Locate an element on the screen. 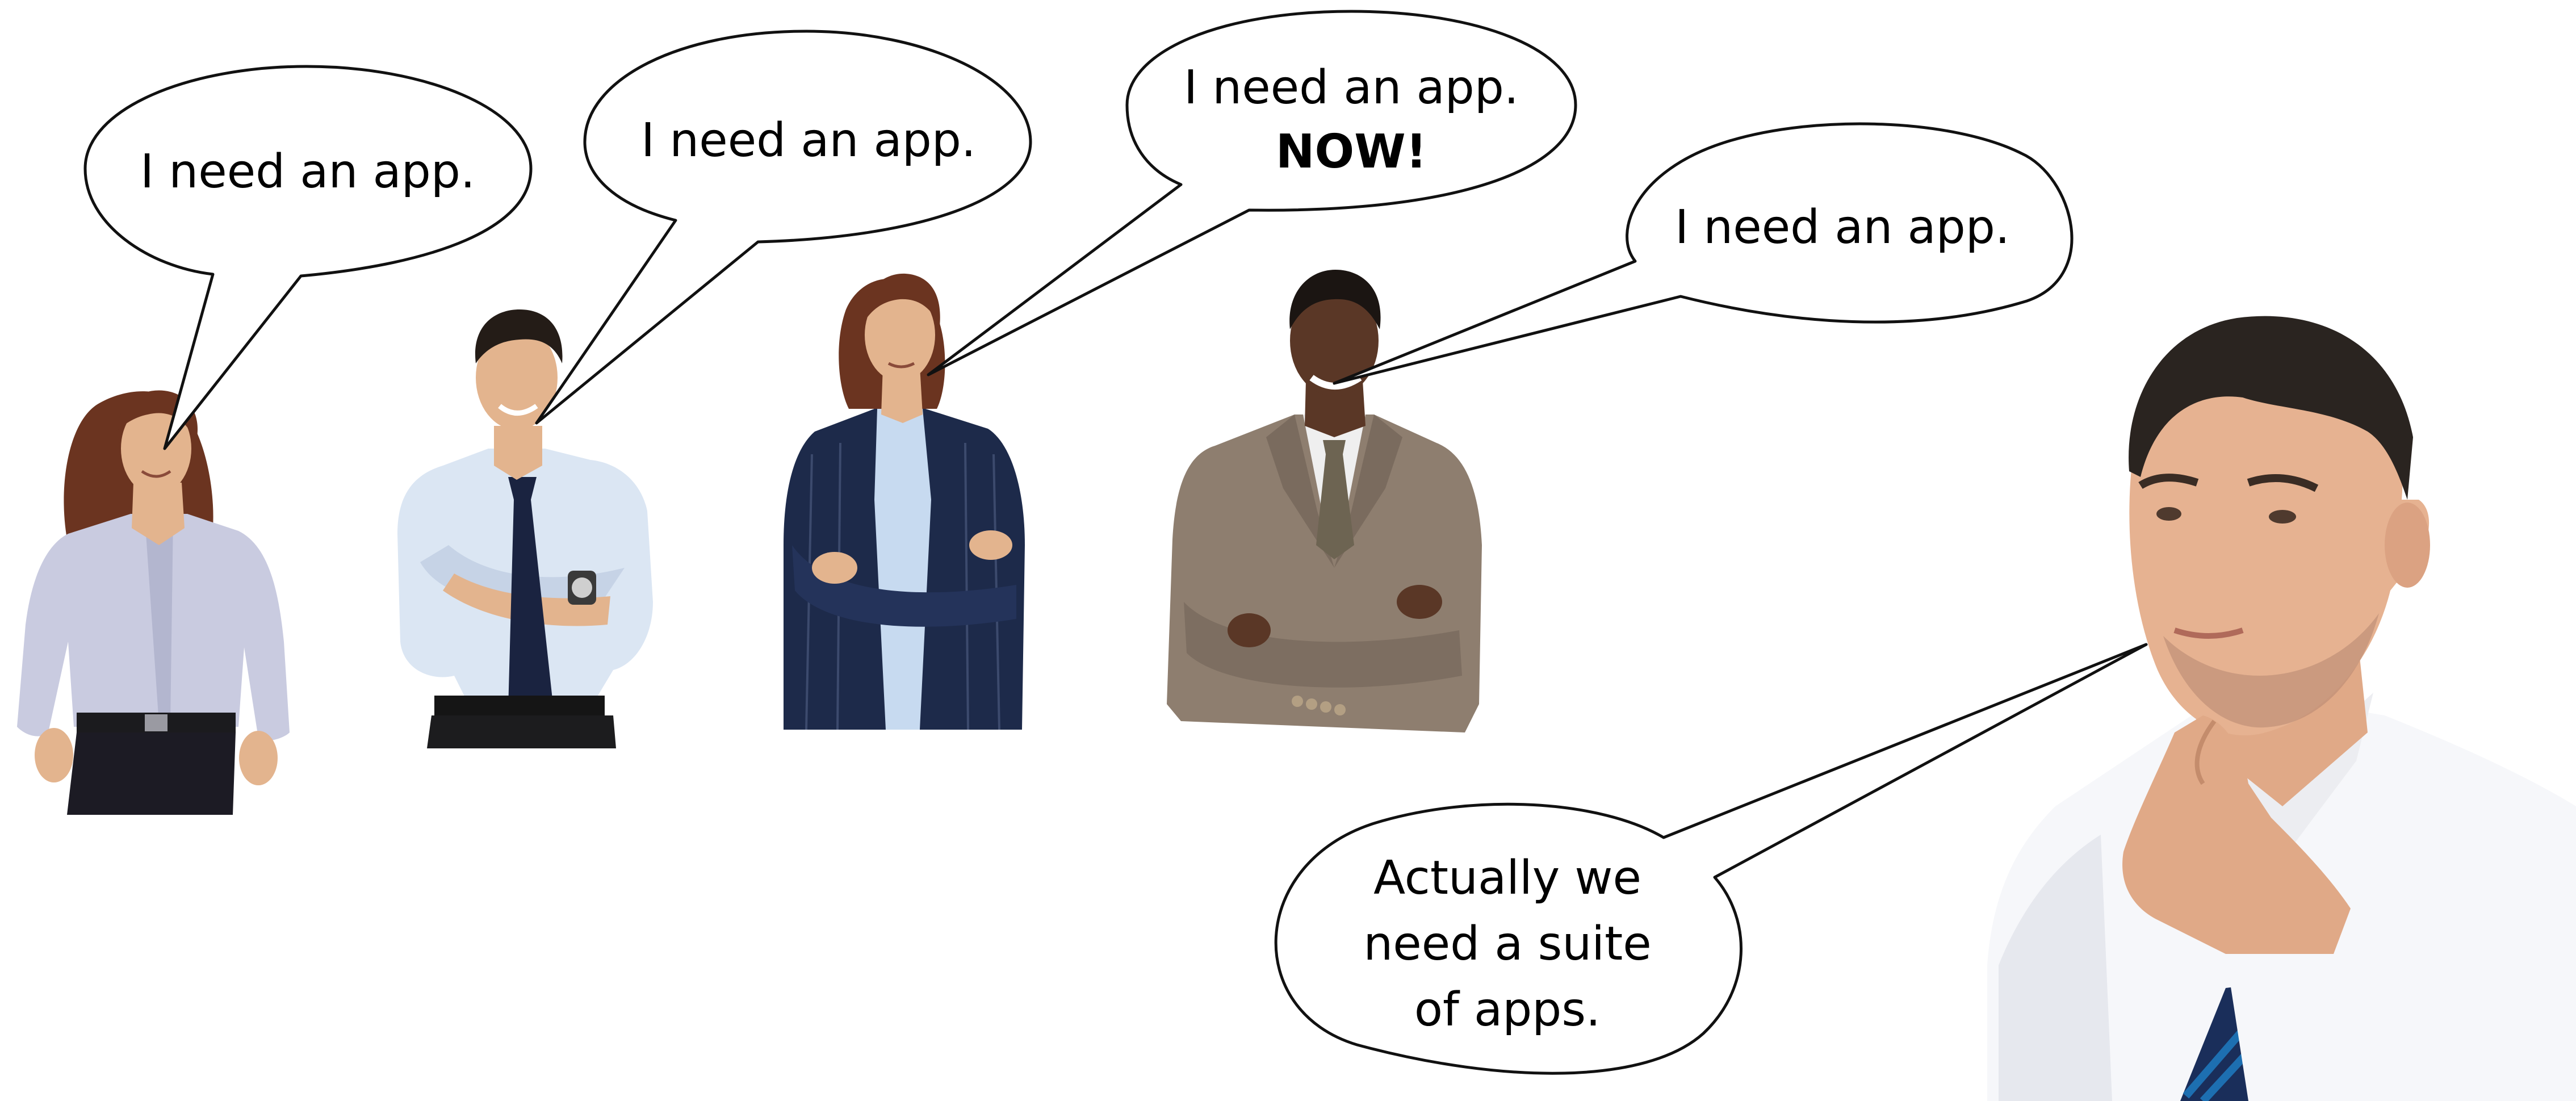  bubble-4-line-1: I need an app. is located at coordinates (1842, 227).